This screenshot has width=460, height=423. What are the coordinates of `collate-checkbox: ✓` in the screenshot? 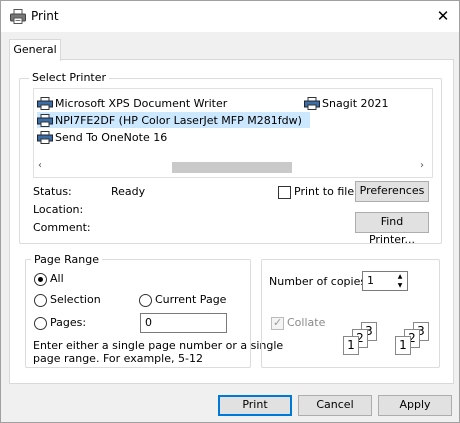 It's located at (277, 323).